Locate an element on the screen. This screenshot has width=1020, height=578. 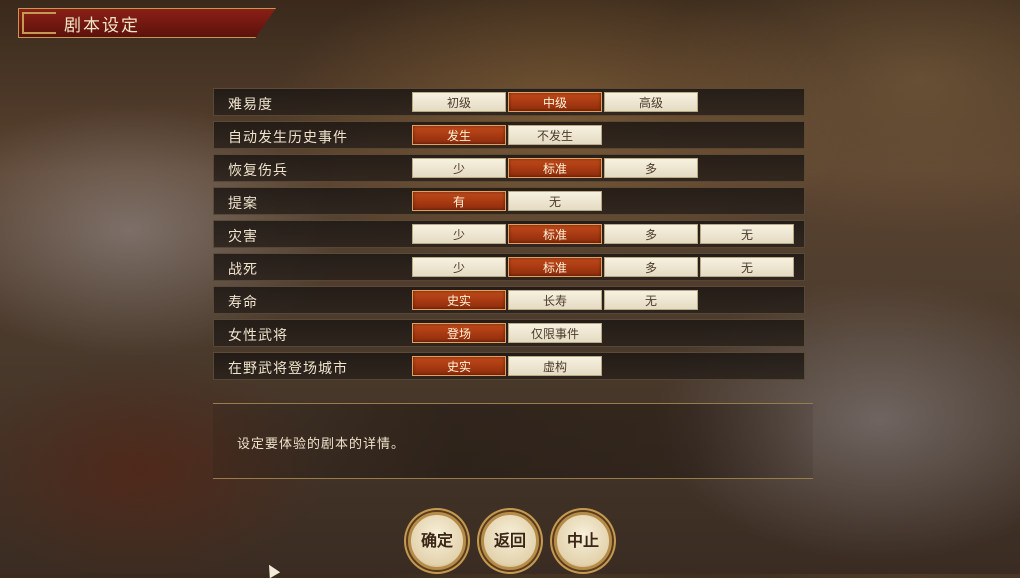
setting-option: 有 is located at coordinates (459, 201).